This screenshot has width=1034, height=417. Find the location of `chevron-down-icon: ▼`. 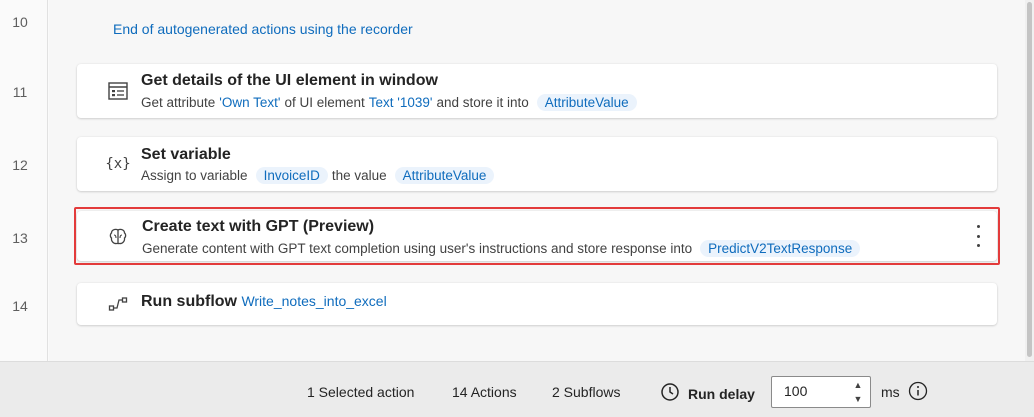

chevron-down-icon: ▼ is located at coordinates (858, 399).